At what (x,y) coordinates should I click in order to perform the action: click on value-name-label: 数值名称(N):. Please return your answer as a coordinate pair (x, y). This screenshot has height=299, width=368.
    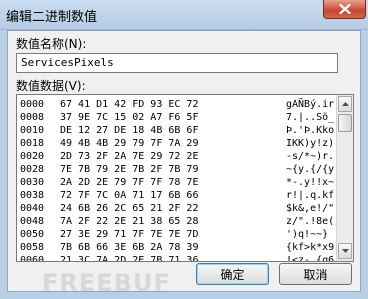
    Looking at the image, I should click on (51, 44).